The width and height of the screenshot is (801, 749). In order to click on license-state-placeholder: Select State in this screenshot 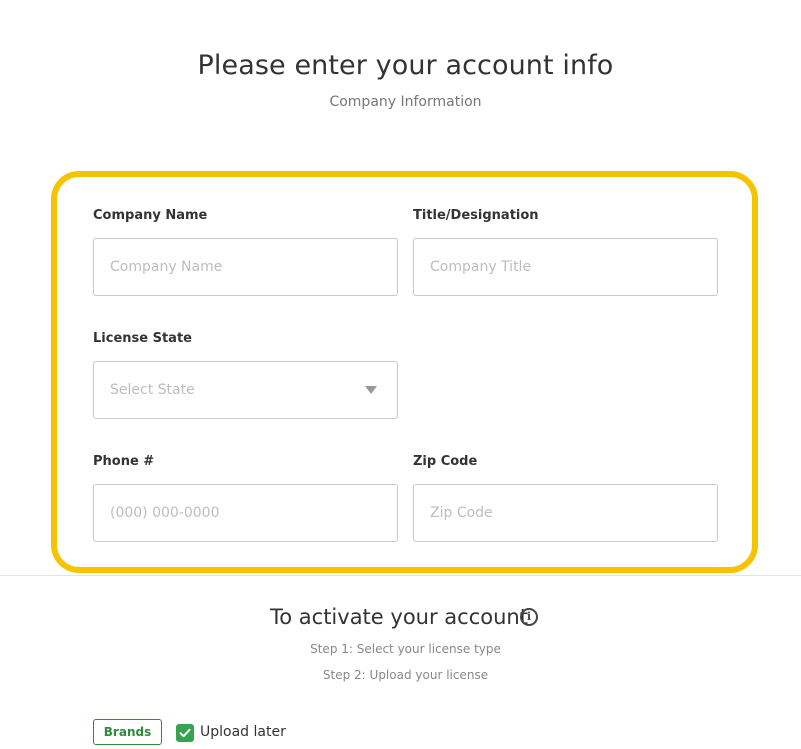, I will do `click(152, 390)`.